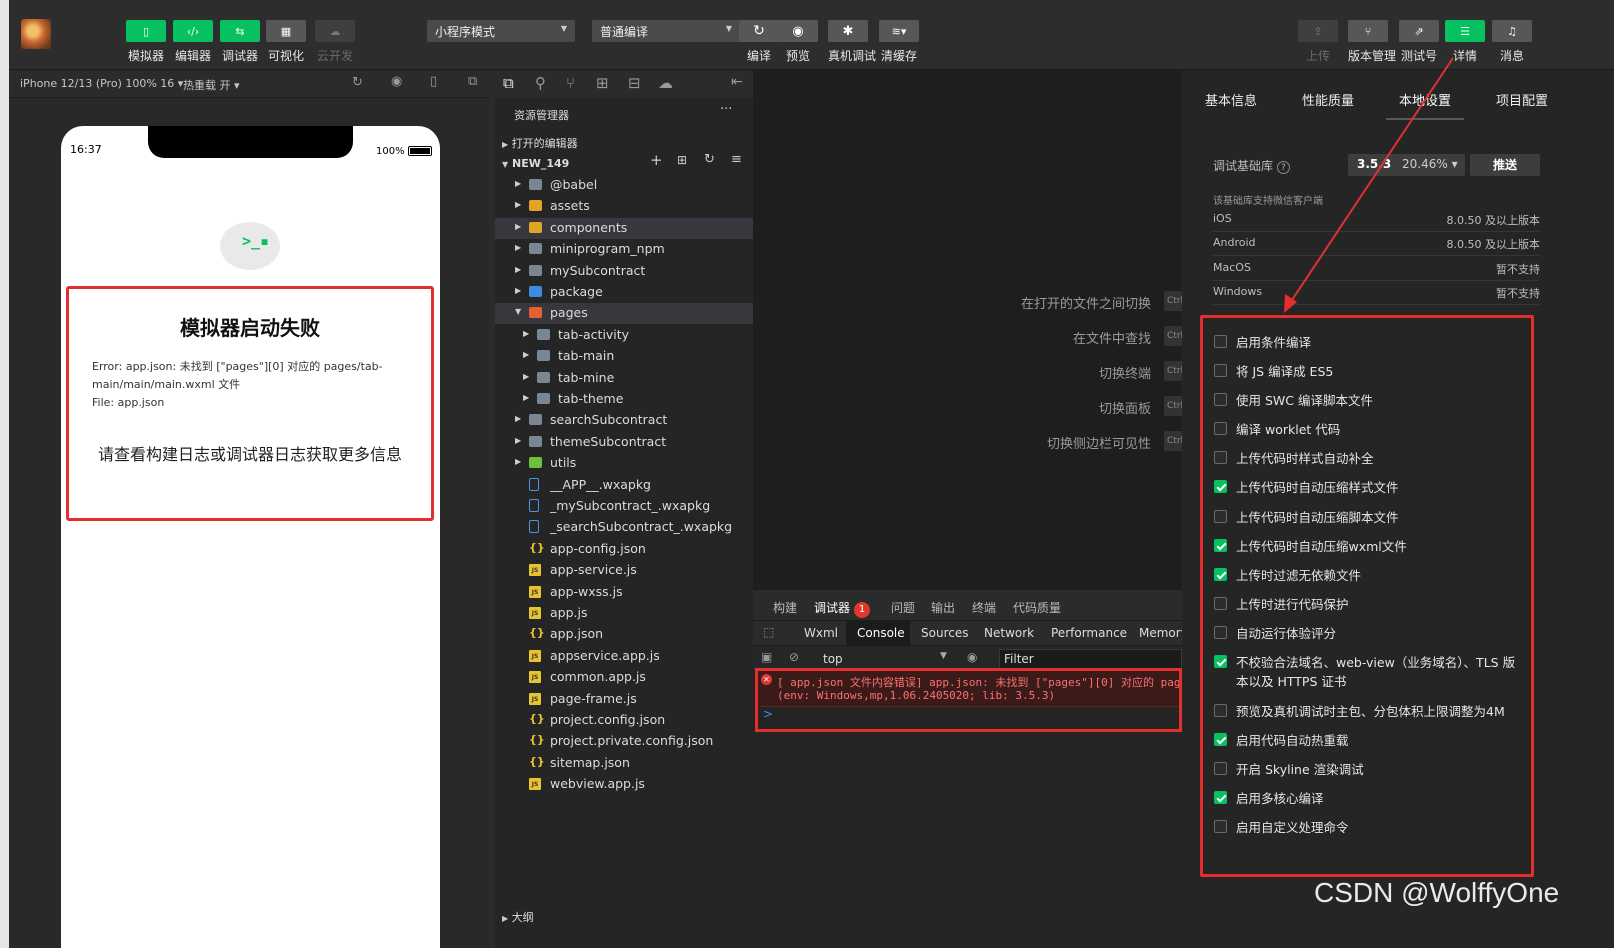 This screenshot has width=1614, height=948. I want to click on file-tree-item: ▶ package, so click(624, 292).